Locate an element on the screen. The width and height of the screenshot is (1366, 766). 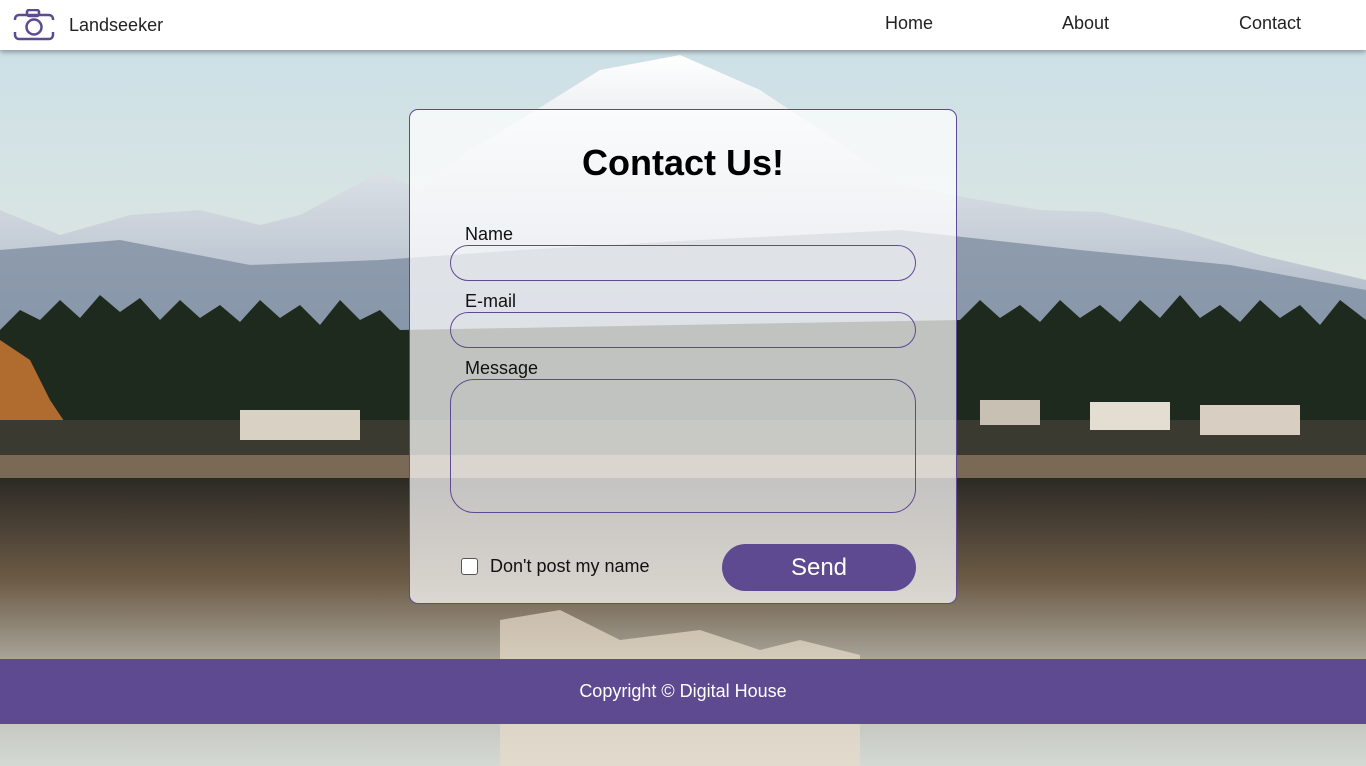
name-label: Name is located at coordinates (489, 234).